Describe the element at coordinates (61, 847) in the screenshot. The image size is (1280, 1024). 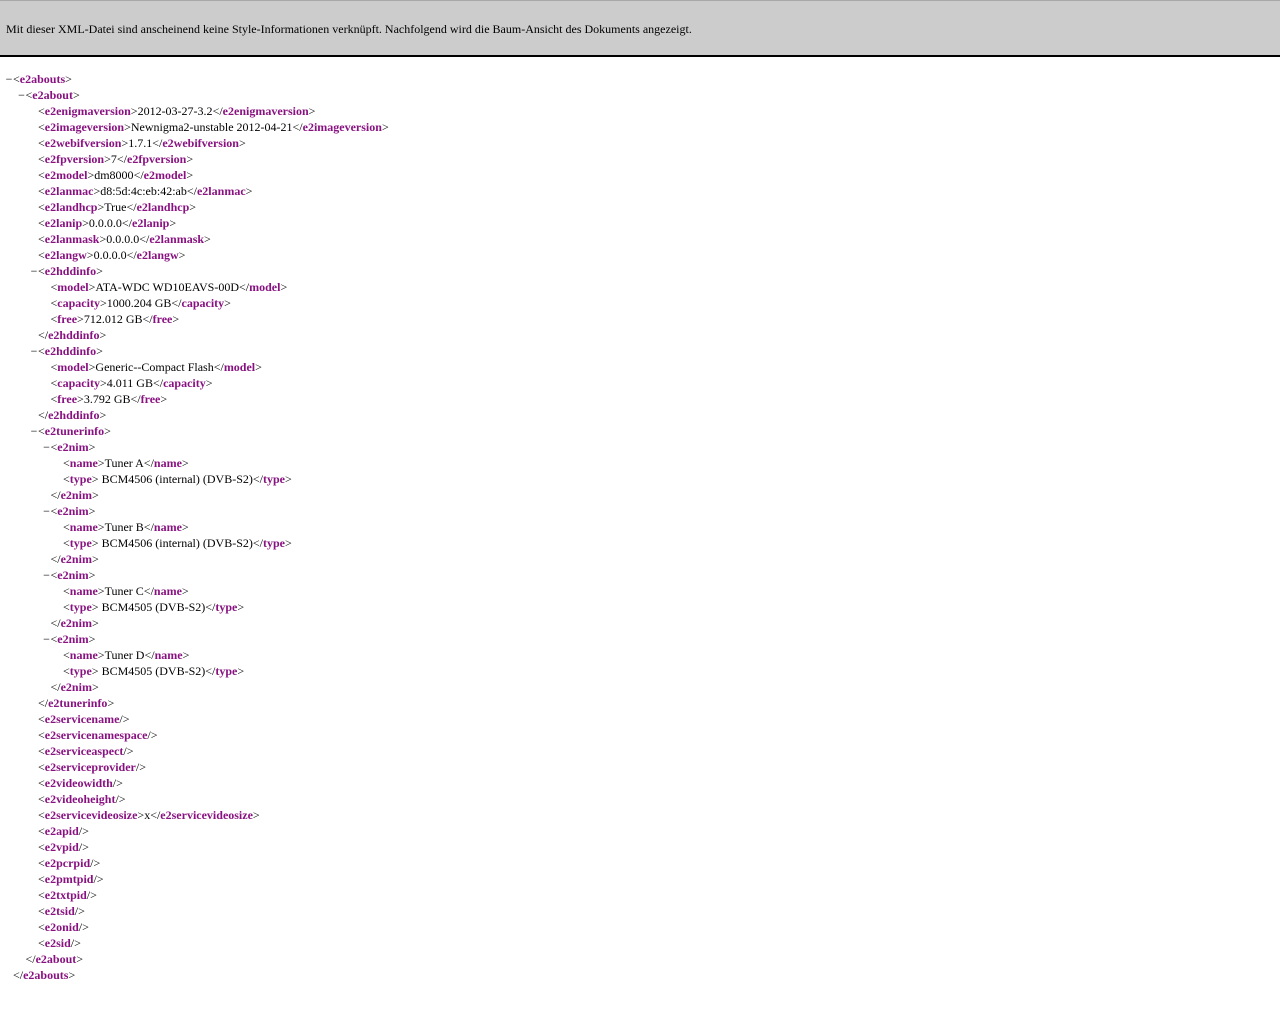
I see `xml-tag-name: e2vpid` at that location.